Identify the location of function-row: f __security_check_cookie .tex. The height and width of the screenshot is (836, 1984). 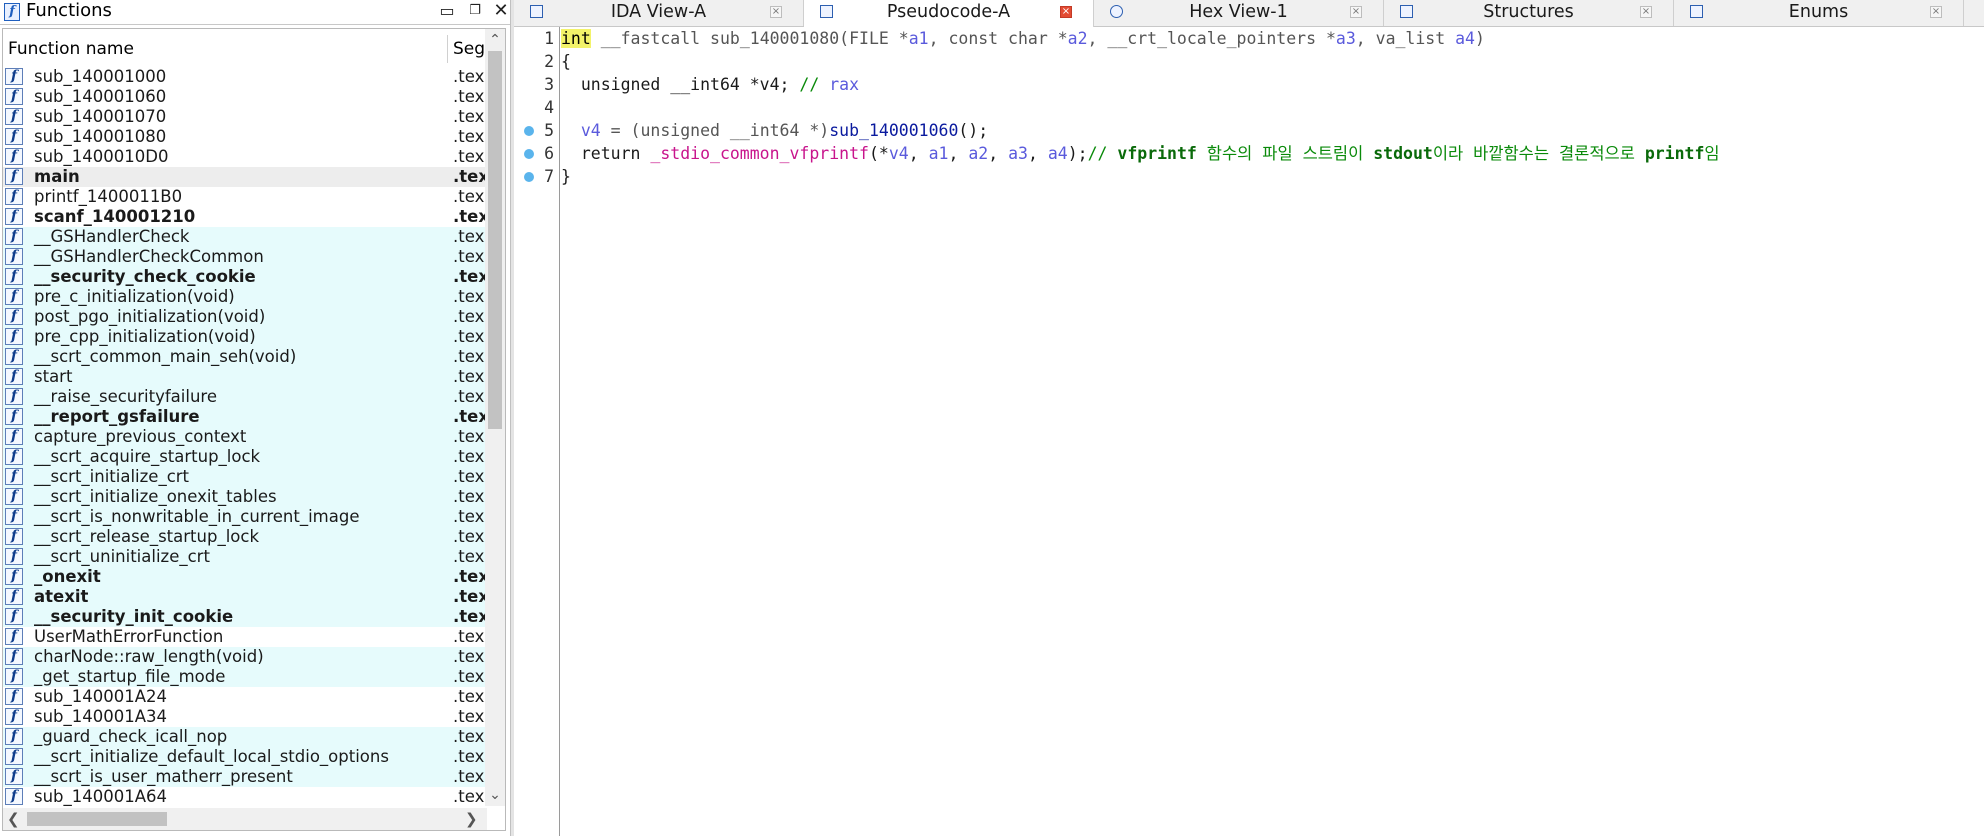
(246, 277).